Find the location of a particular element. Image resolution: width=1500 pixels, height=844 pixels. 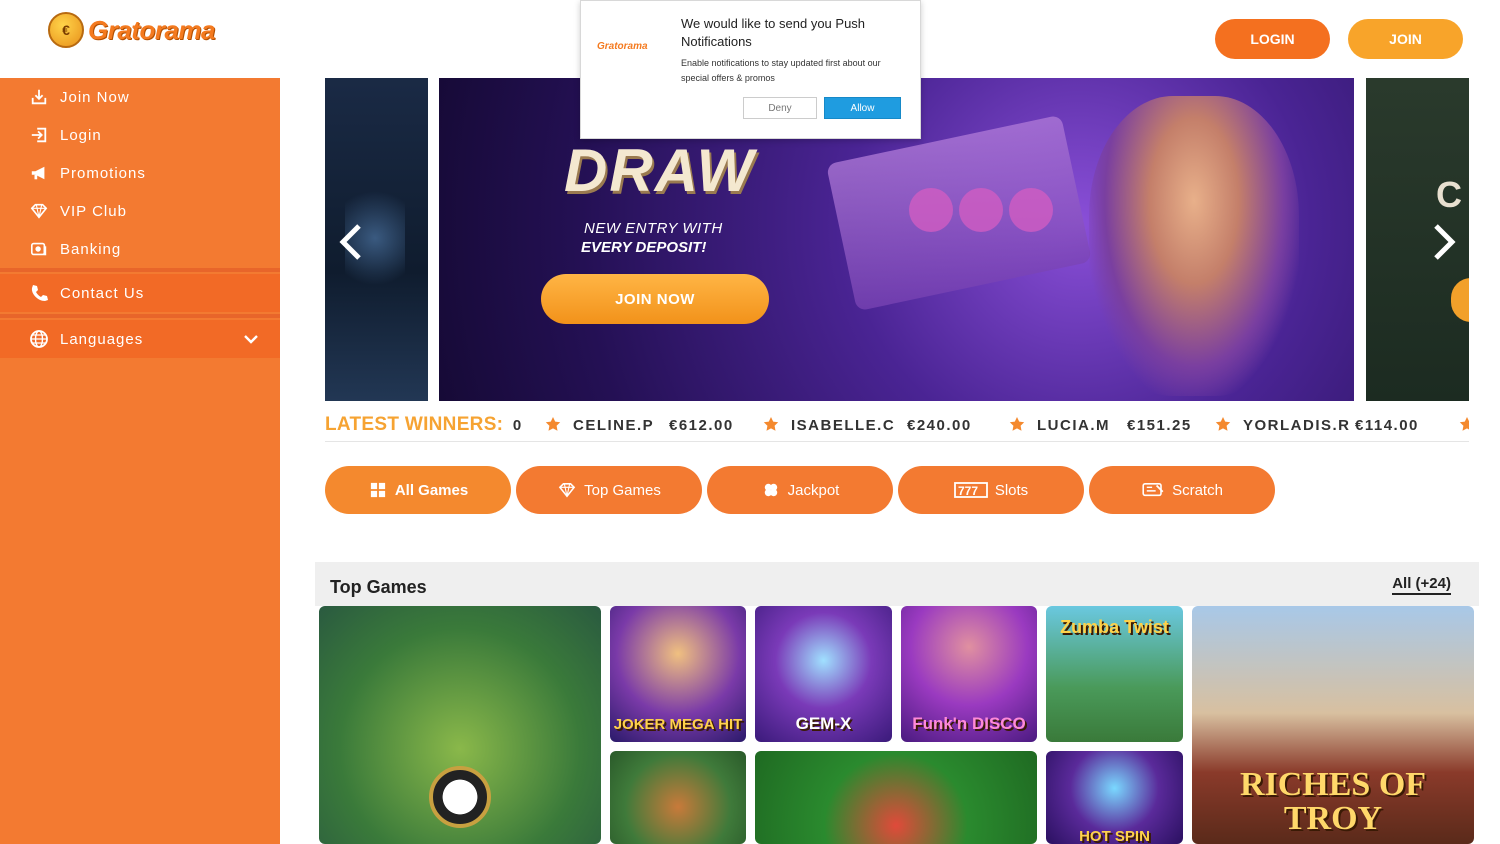

category-slots: 777 Slots is located at coordinates (991, 490).